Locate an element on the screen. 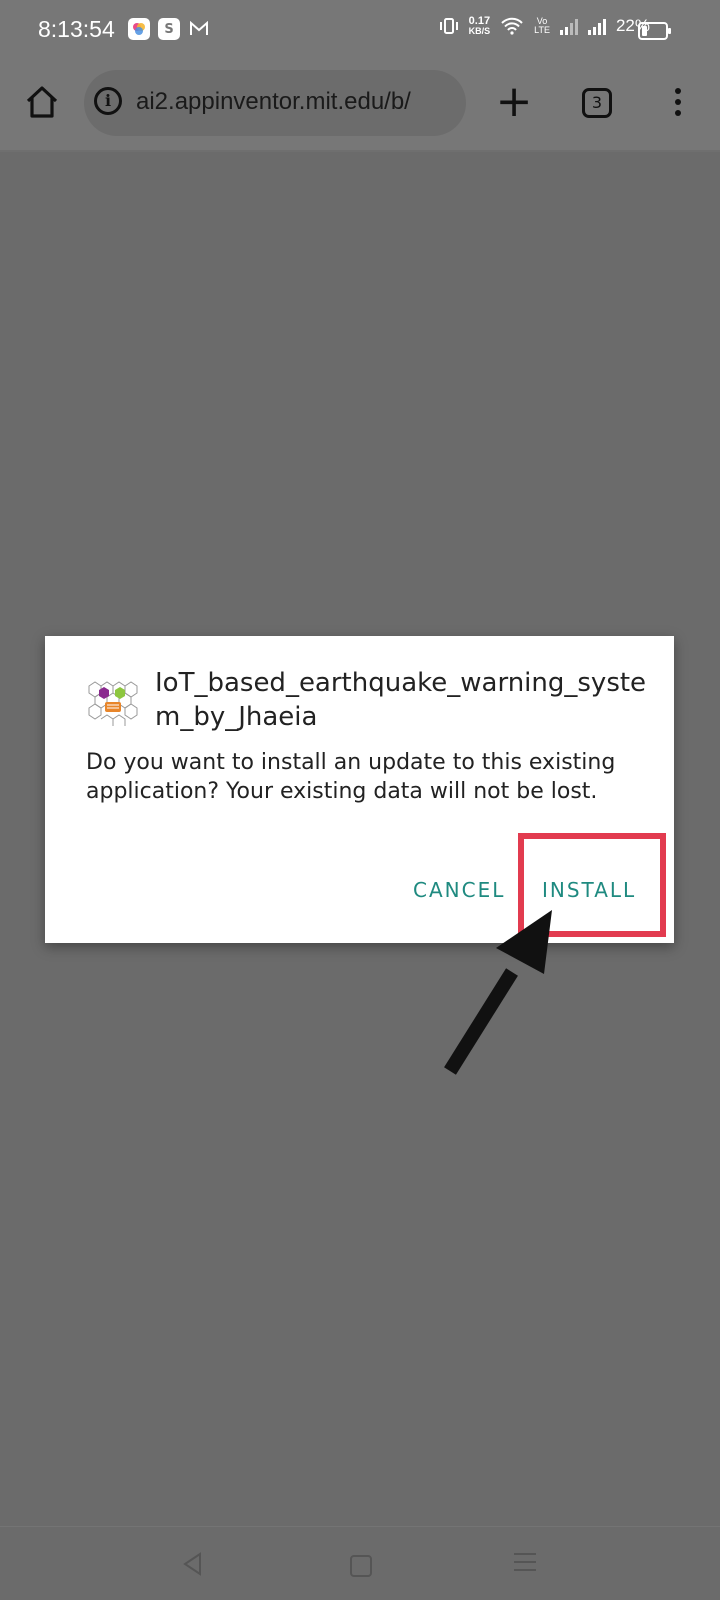  notification-icons: S is located at coordinates (169, 29).